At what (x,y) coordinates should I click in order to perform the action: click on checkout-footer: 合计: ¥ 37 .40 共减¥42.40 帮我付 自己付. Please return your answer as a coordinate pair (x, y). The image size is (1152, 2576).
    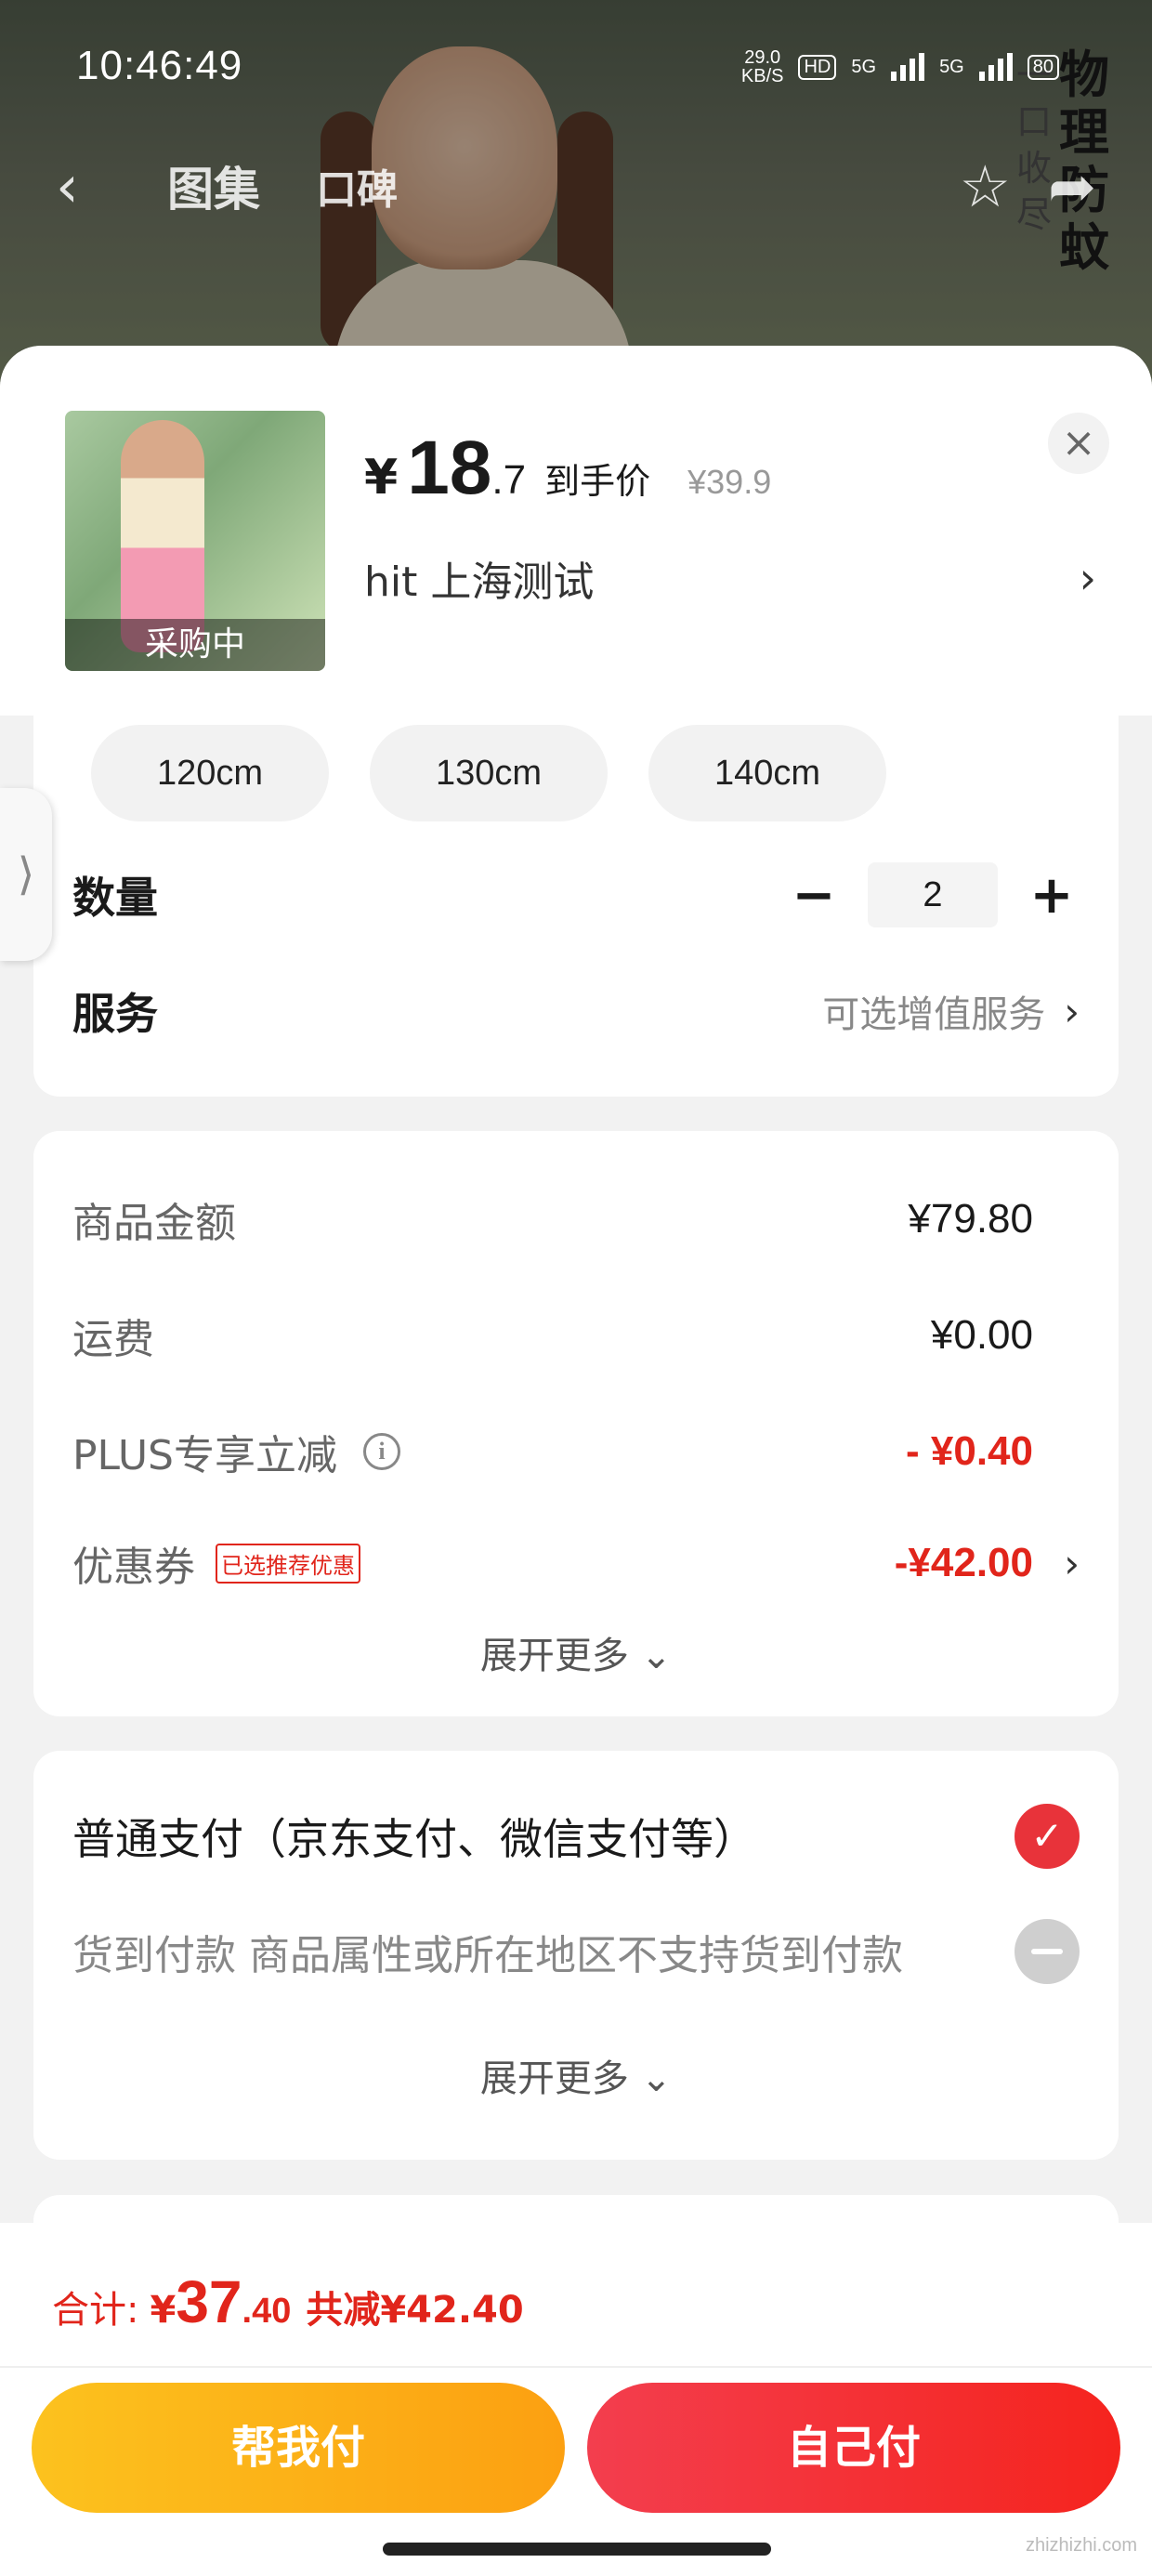
    Looking at the image, I should click on (576, 2399).